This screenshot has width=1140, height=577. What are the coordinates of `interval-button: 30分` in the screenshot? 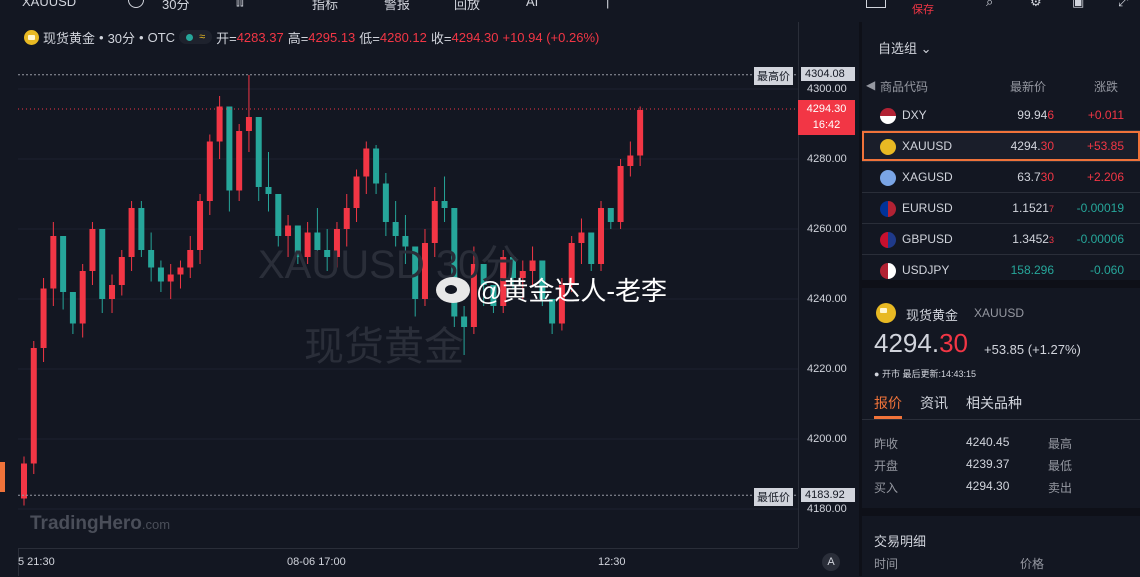 It's located at (175, 6).